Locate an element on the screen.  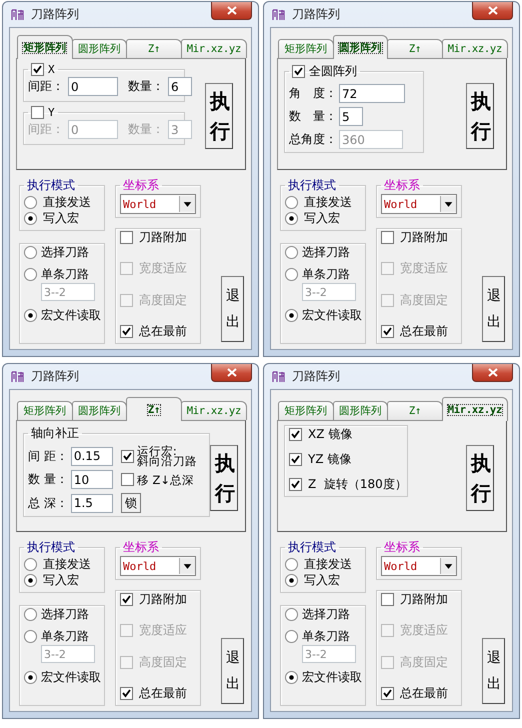
checkbox-label: YZ 镜像 is located at coordinates (330, 459).